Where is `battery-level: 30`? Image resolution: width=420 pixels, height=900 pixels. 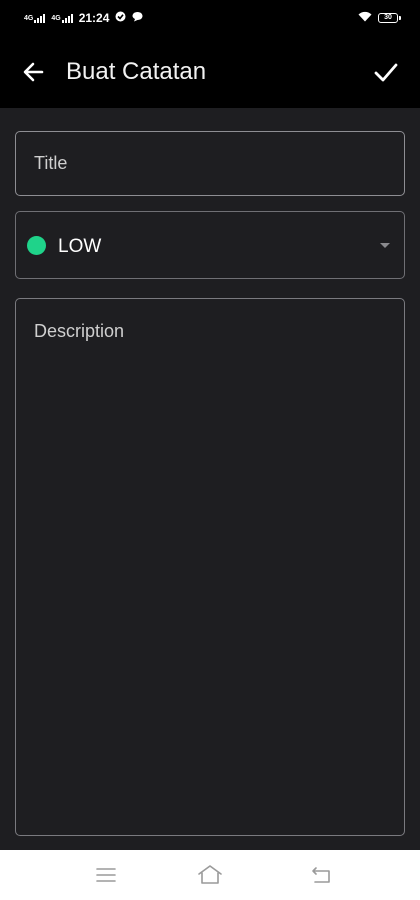
battery-level: 30 is located at coordinates (388, 17).